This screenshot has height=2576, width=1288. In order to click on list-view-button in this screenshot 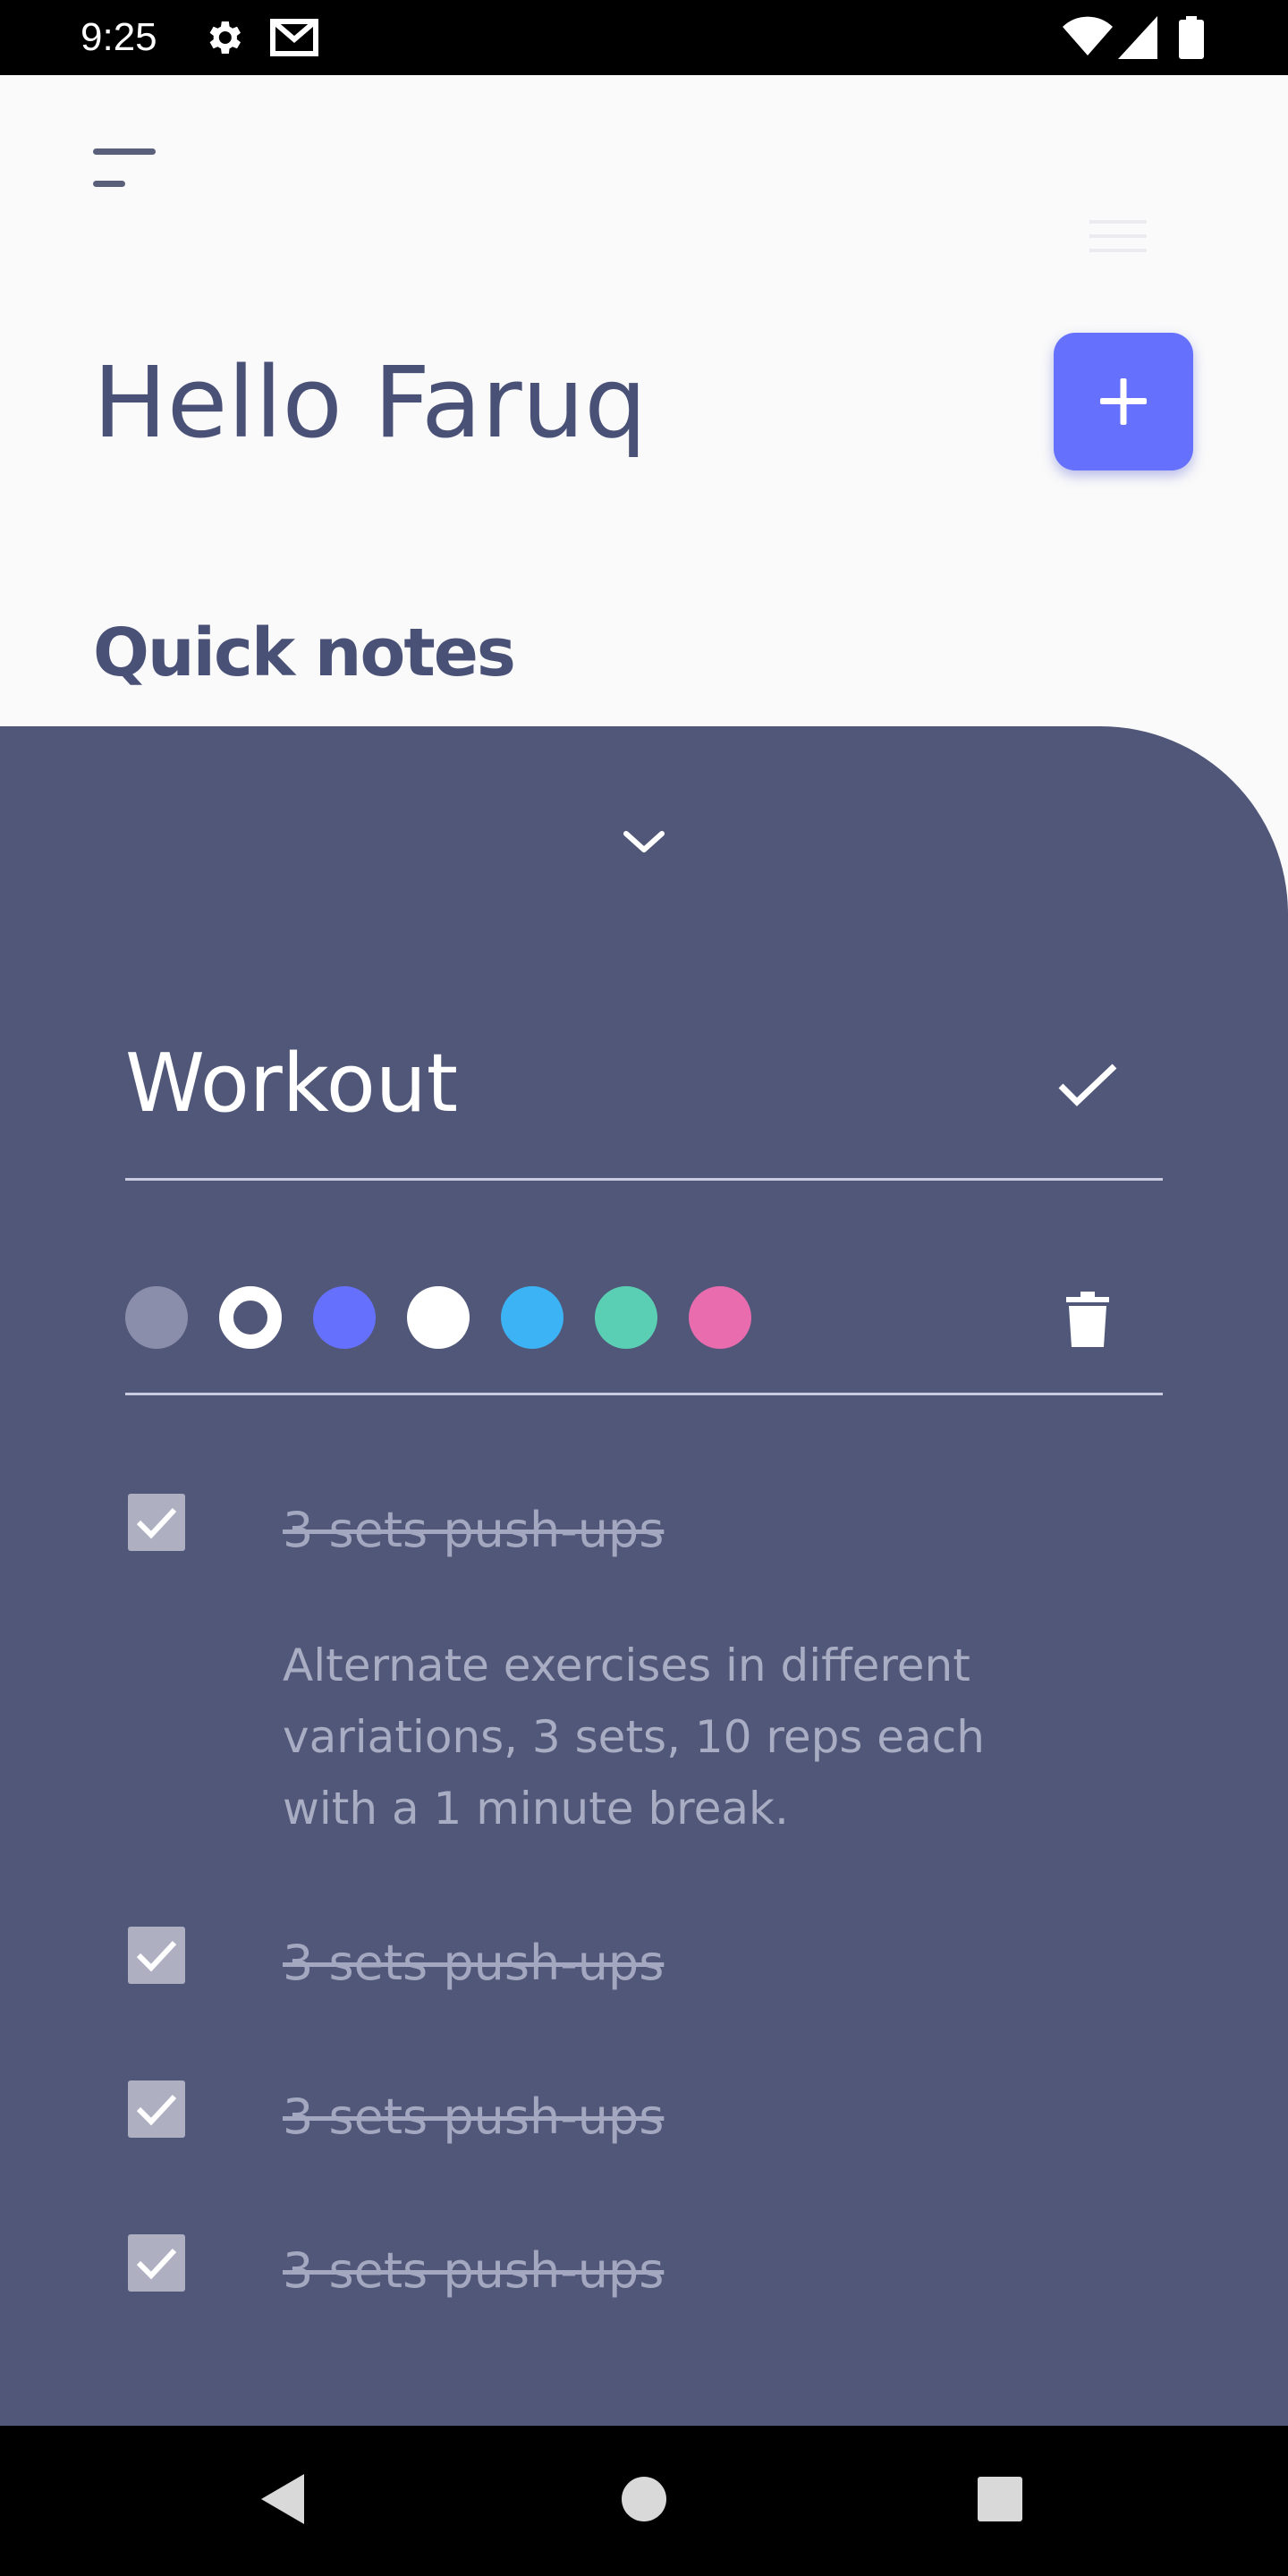, I will do `click(1118, 238)`.